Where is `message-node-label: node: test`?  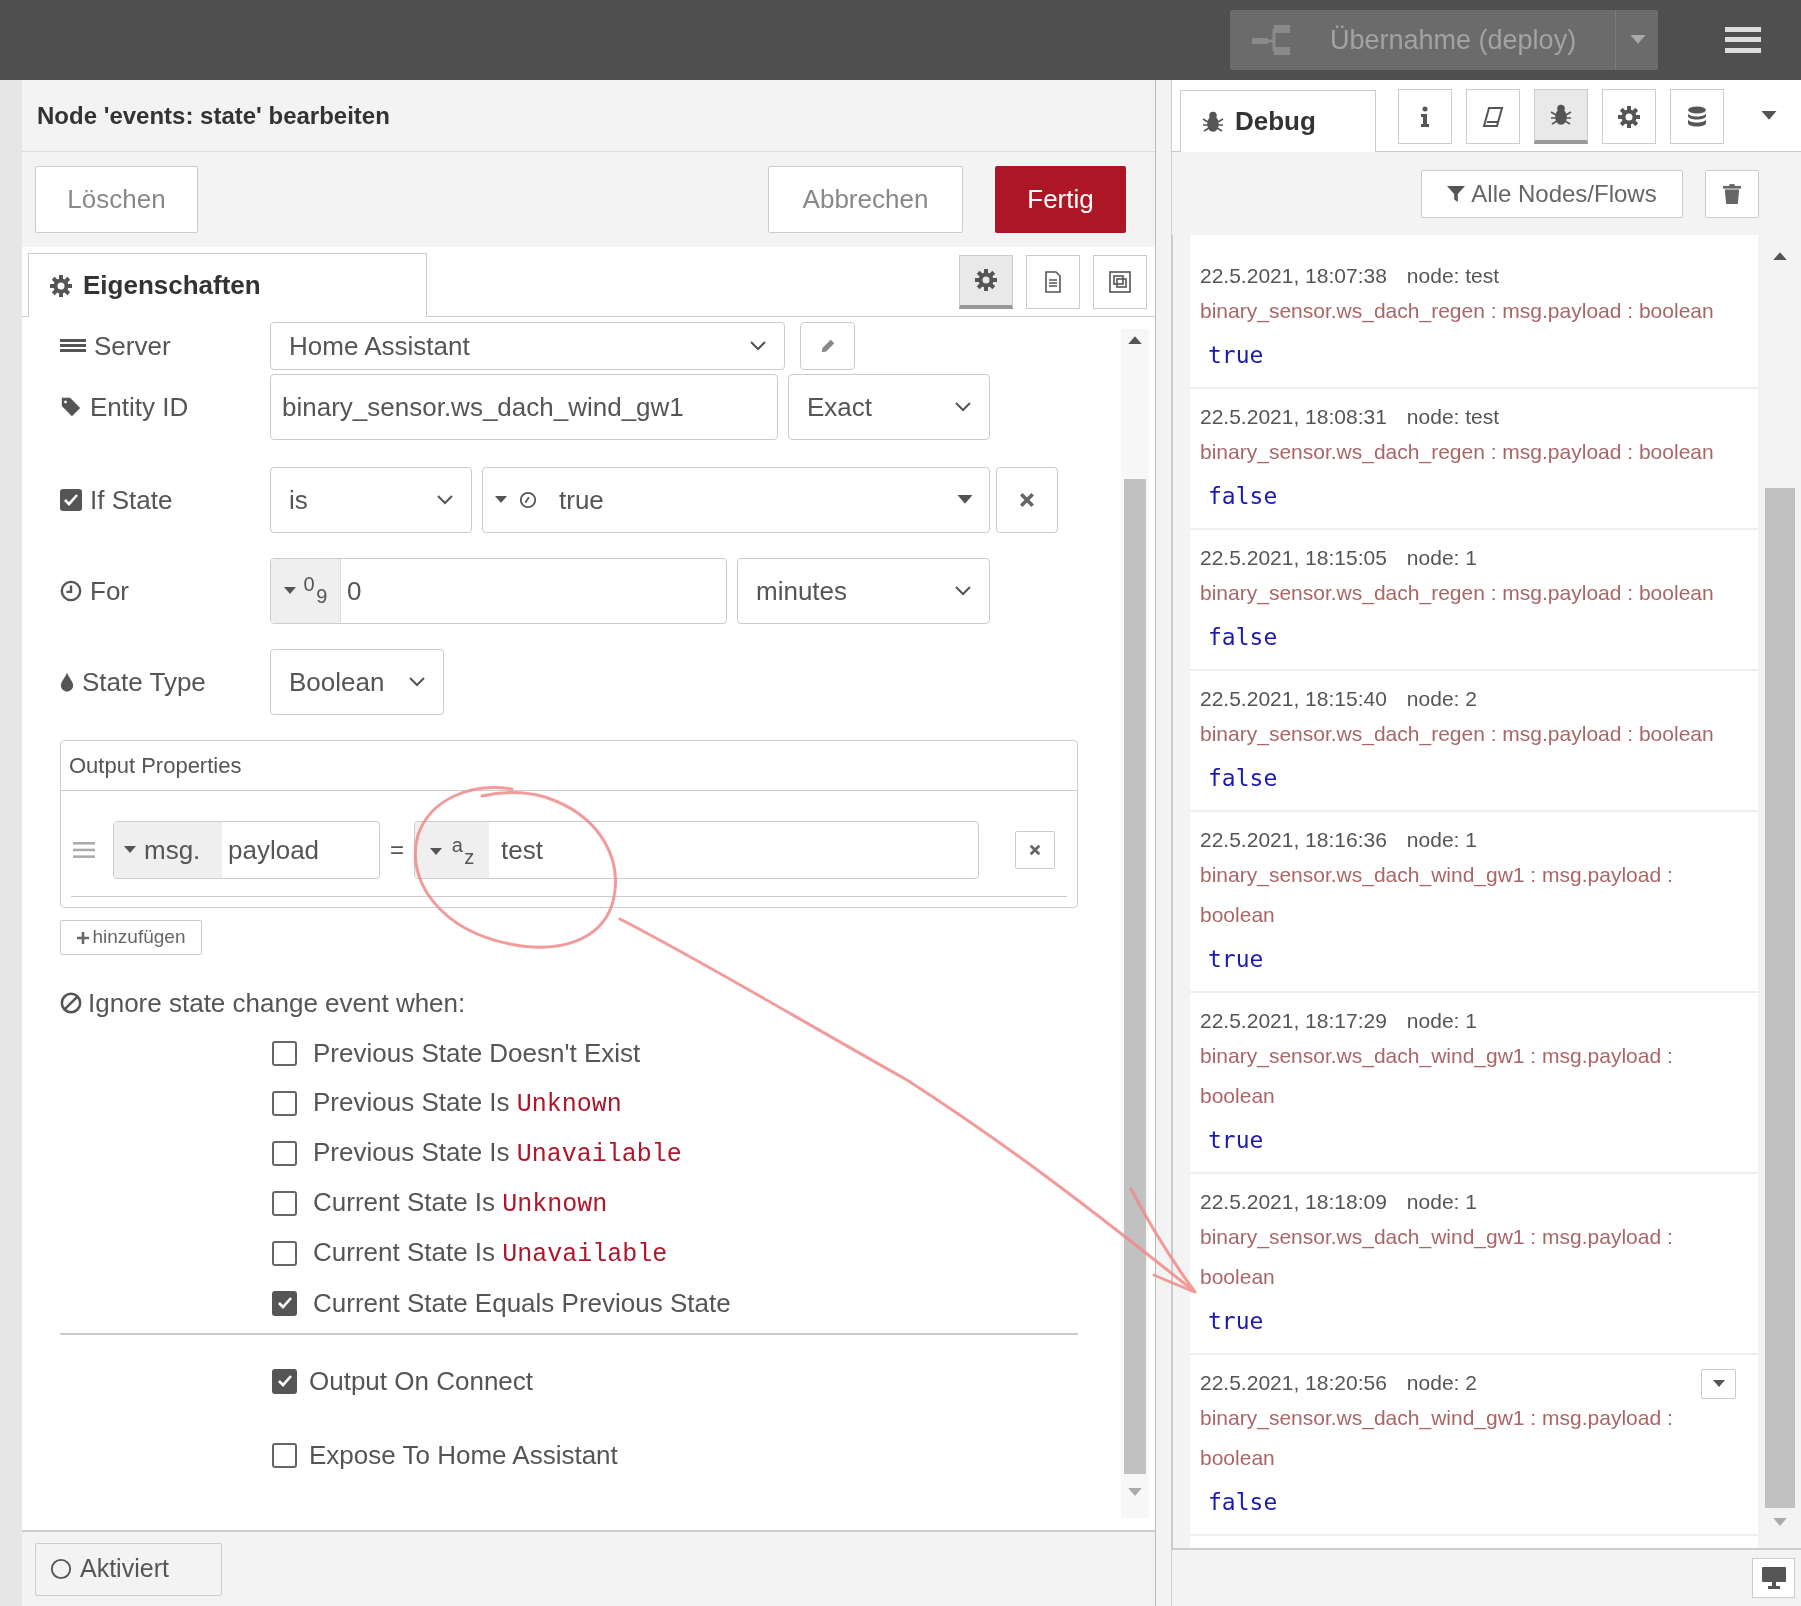
message-node-label: node: test is located at coordinates (1453, 417).